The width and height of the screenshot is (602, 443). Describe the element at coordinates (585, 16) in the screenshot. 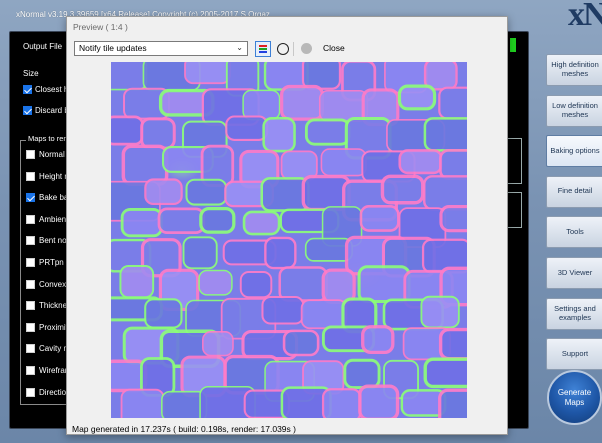

I see `app-logo: xN` at that location.